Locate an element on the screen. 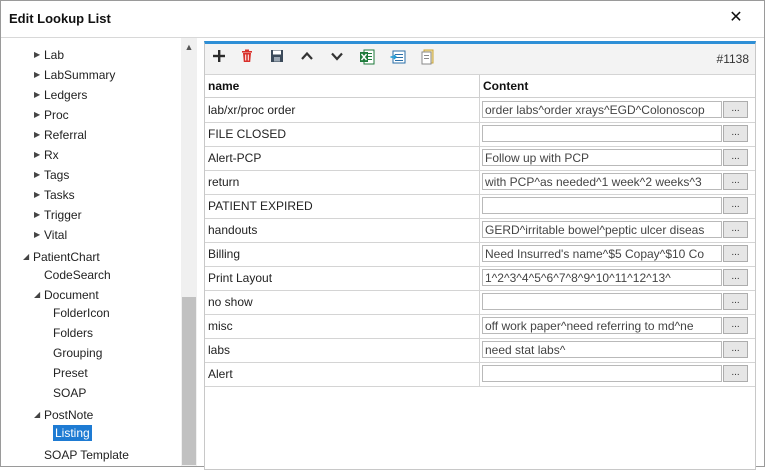 This screenshot has width=765, height=470. tree-item-label: FolderIcon is located at coordinates (81, 312).